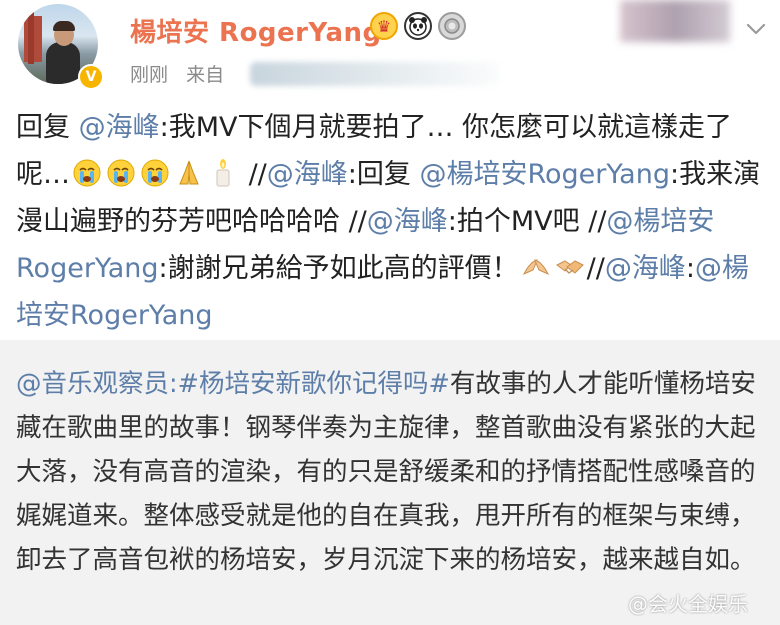  What do you see at coordinates (256, 30) in the screenshot?
I see `username: 楊培安 RogerYang` at bounding box center [256, 30].